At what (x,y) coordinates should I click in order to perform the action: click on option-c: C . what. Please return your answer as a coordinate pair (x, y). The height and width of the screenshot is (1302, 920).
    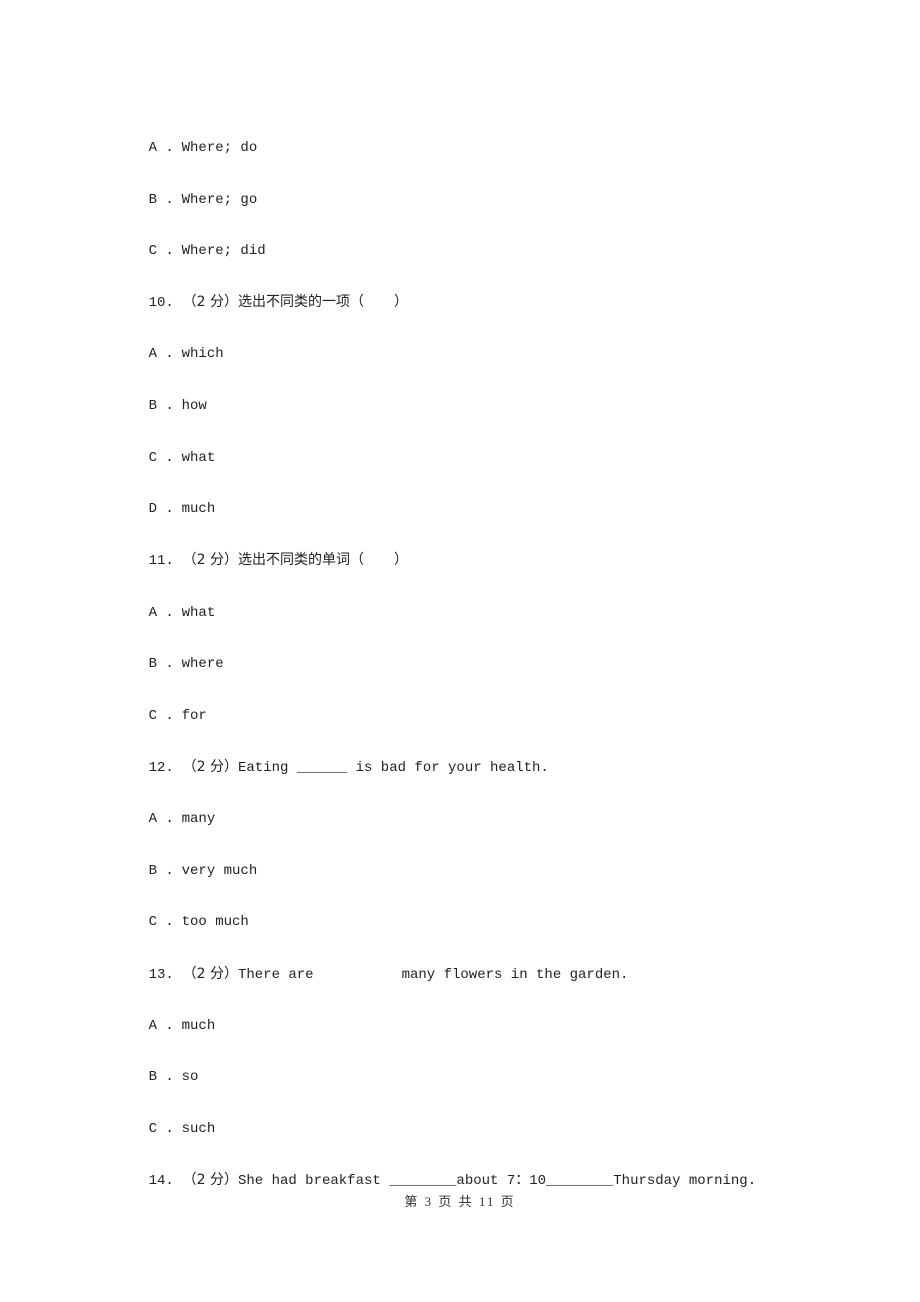
    Looking at the image, I should click on (165, 458).